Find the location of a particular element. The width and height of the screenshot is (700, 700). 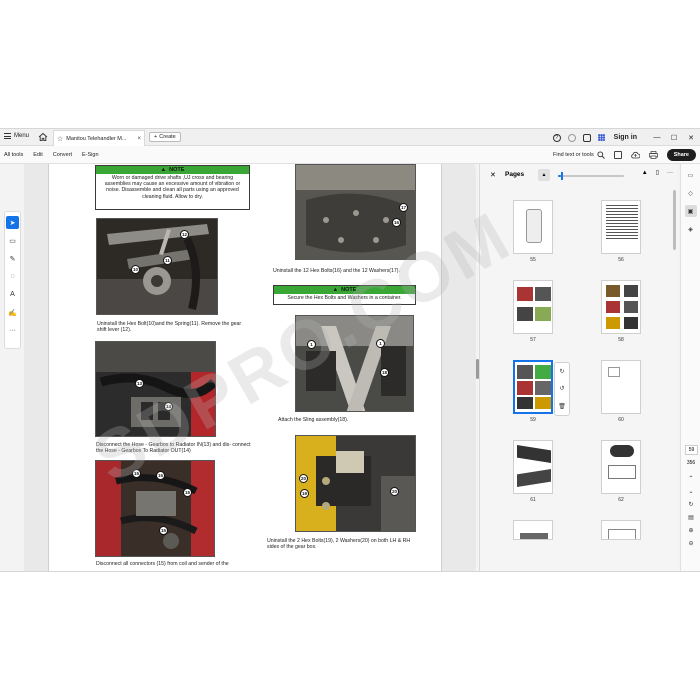

left-tool-rail: ➤ ▭ ✎ ◌ A ✍ ··· is located at coordinates (12, 280).